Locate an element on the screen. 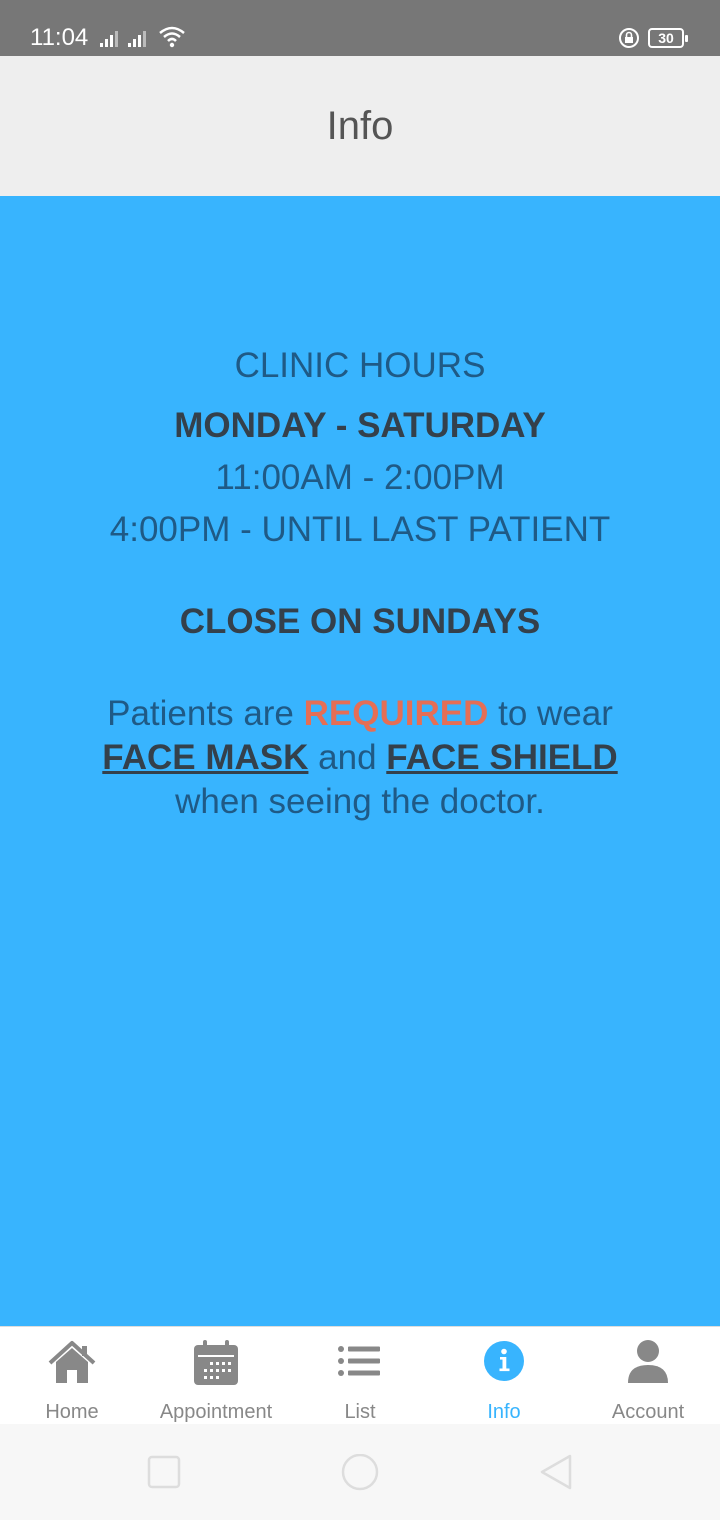 This screenshot has height=1520, width=720. app-header: Info is located at coordinates (360, 126).